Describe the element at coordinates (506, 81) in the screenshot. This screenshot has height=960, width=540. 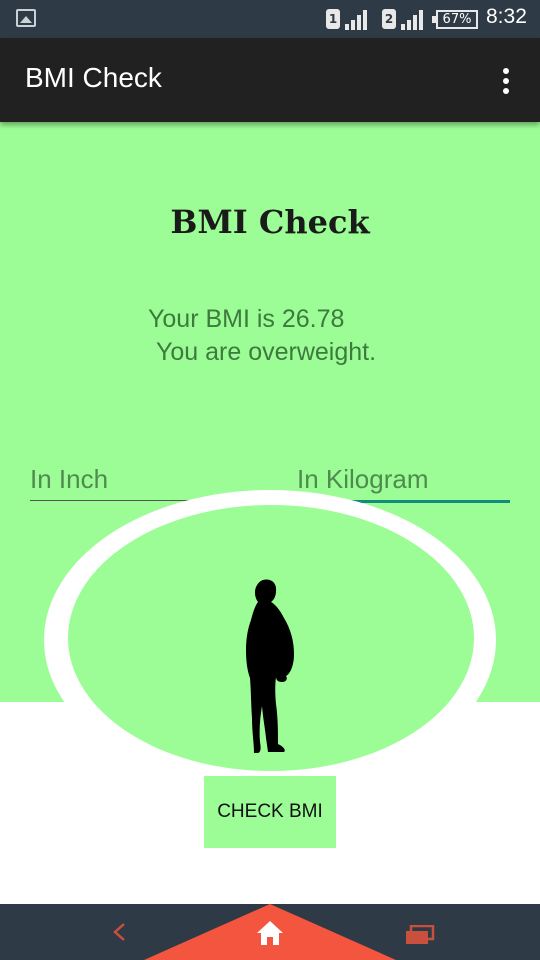
I see `overflow-menu-icon` at that location.